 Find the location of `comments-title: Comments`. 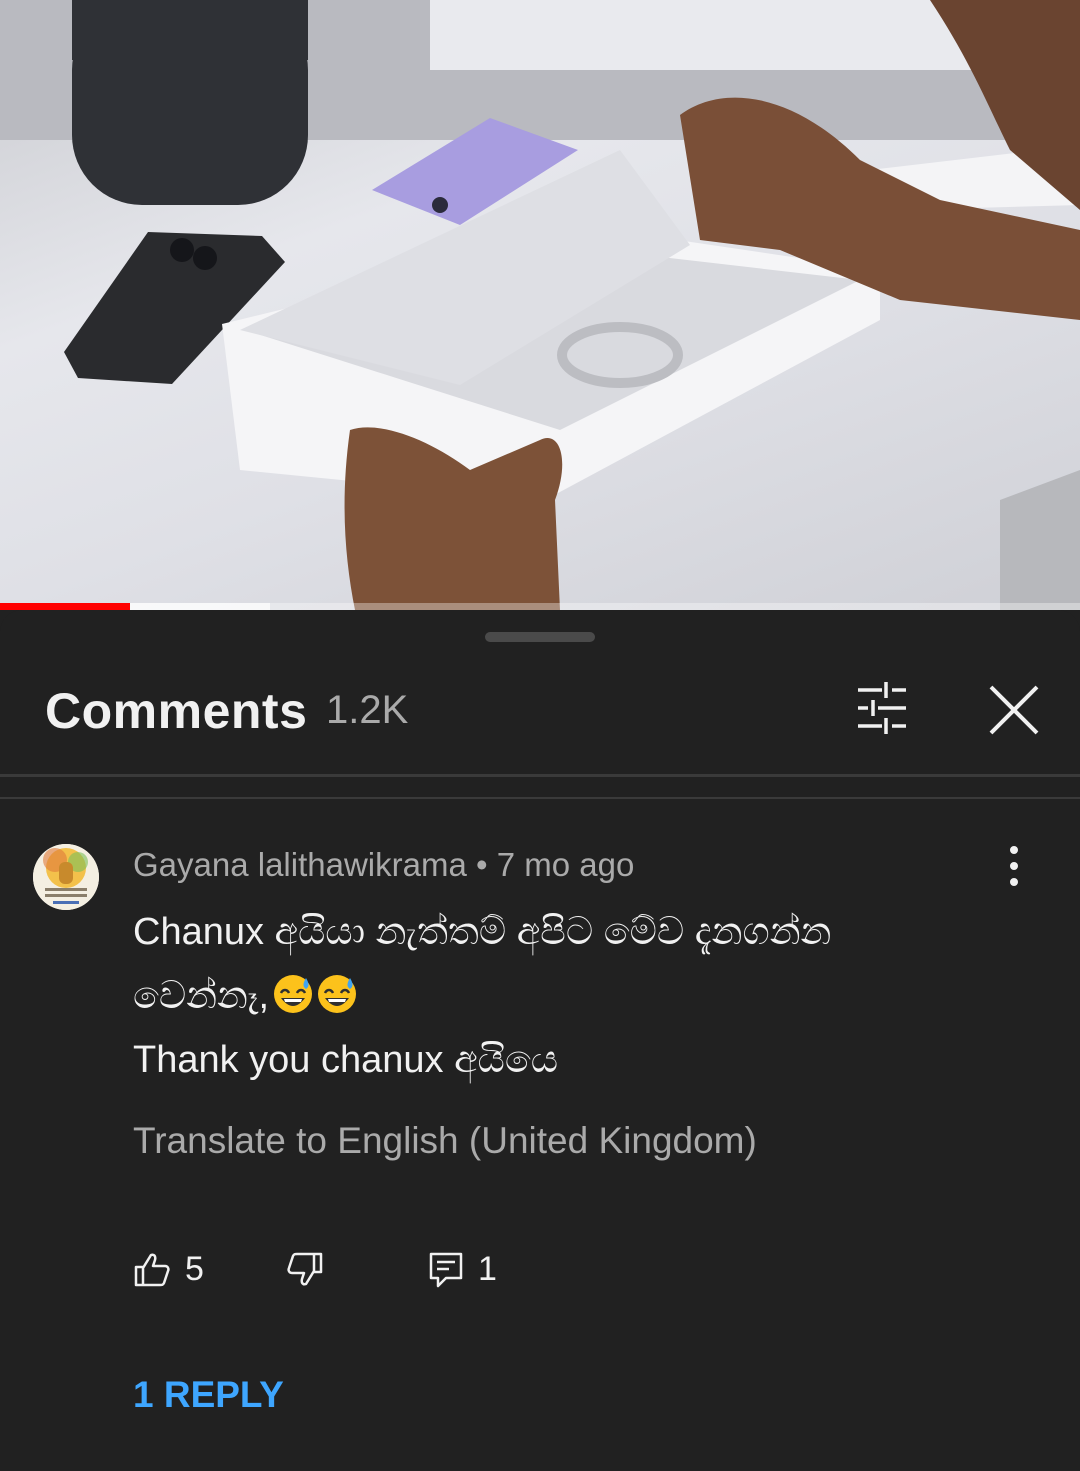

comments-title: Comments is located at coordinates (176, 711).